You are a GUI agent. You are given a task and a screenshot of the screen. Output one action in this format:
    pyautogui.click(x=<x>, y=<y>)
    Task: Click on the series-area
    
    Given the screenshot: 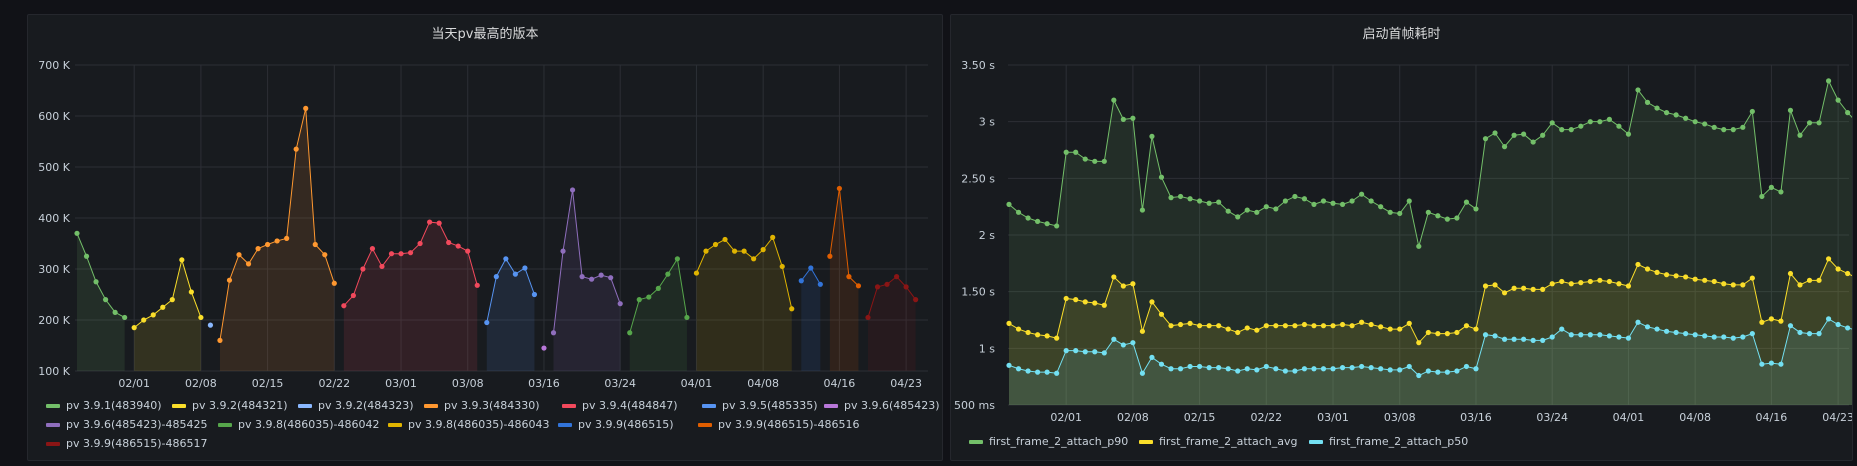 What is the action you would take?
    pyautogui.click(x=167, y=315)
    